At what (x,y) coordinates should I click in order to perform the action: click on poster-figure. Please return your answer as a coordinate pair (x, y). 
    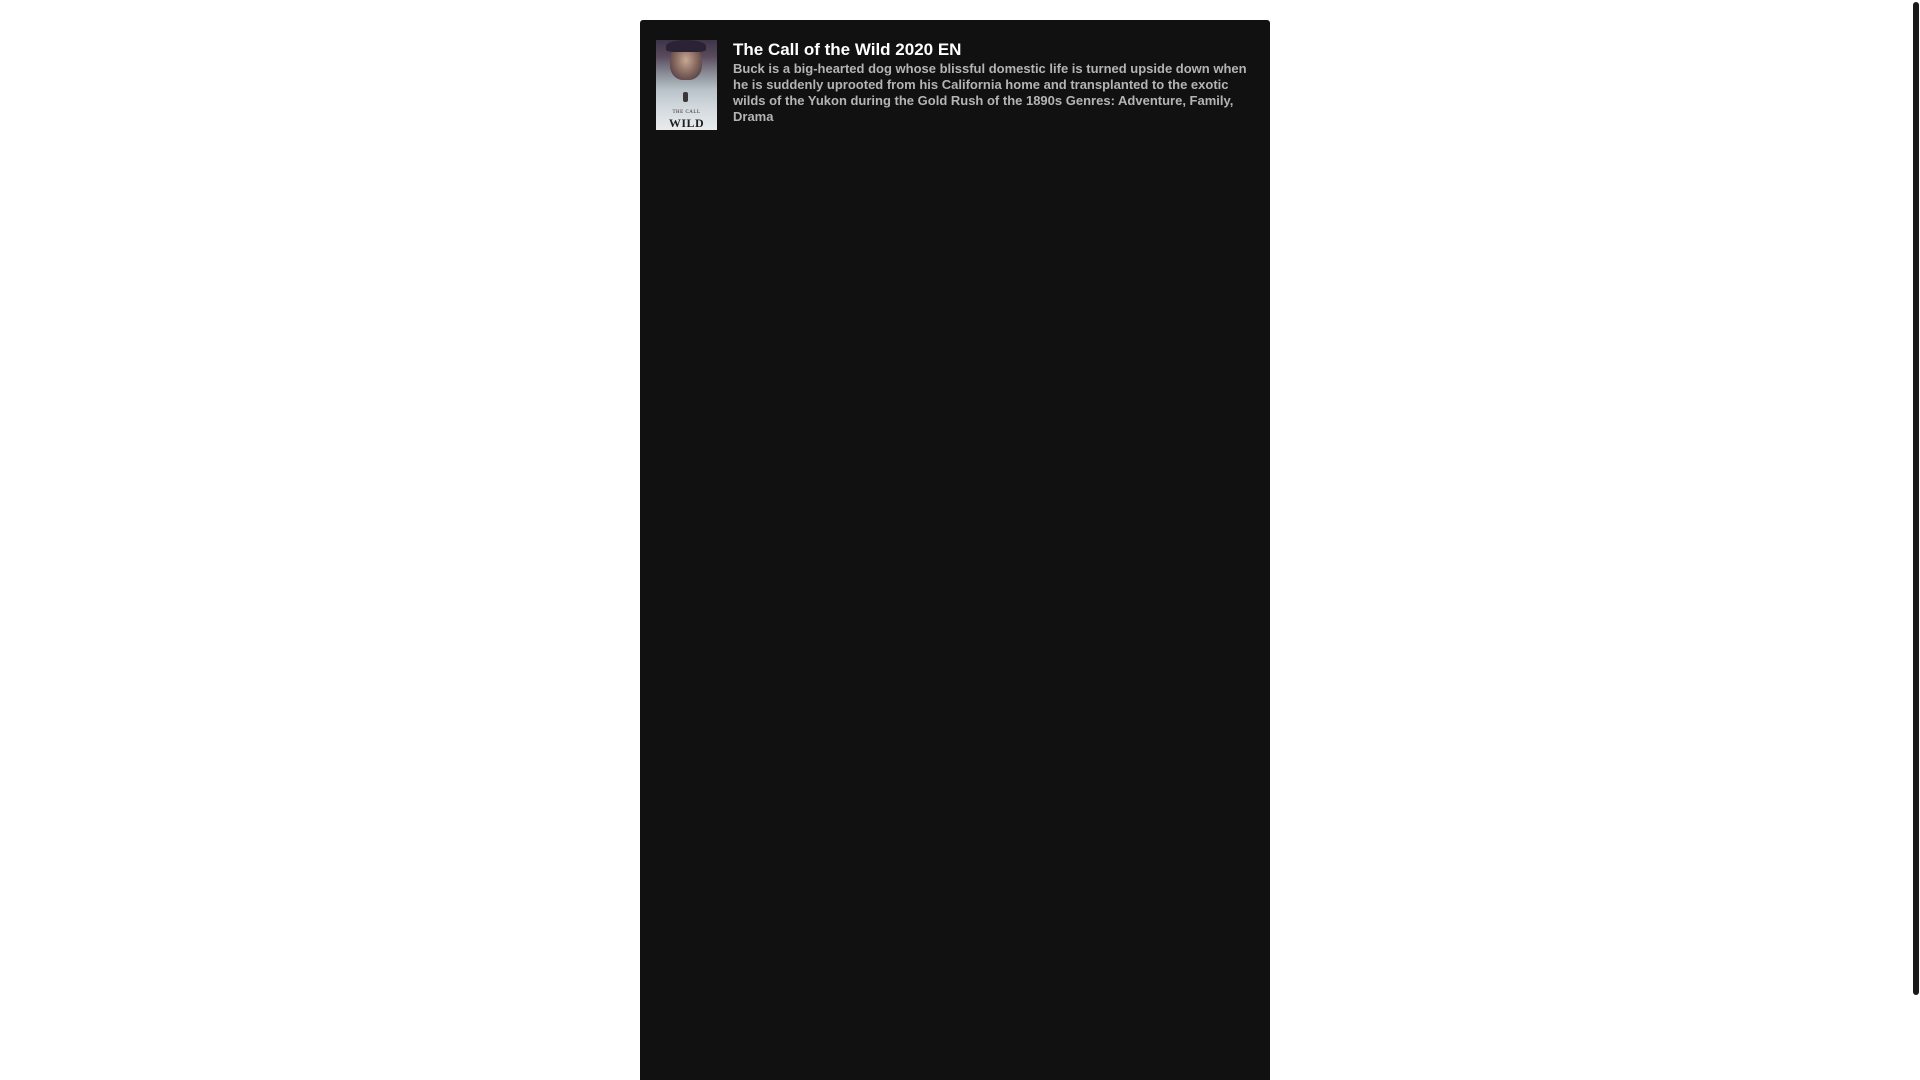
    Looking at the image, I should click on (685, 97).